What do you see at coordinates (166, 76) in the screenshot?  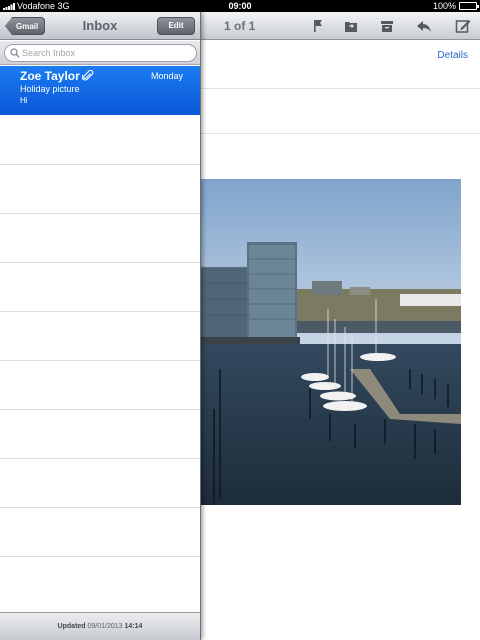 I see `message-date: Monday` at bounding box center [166, 76].